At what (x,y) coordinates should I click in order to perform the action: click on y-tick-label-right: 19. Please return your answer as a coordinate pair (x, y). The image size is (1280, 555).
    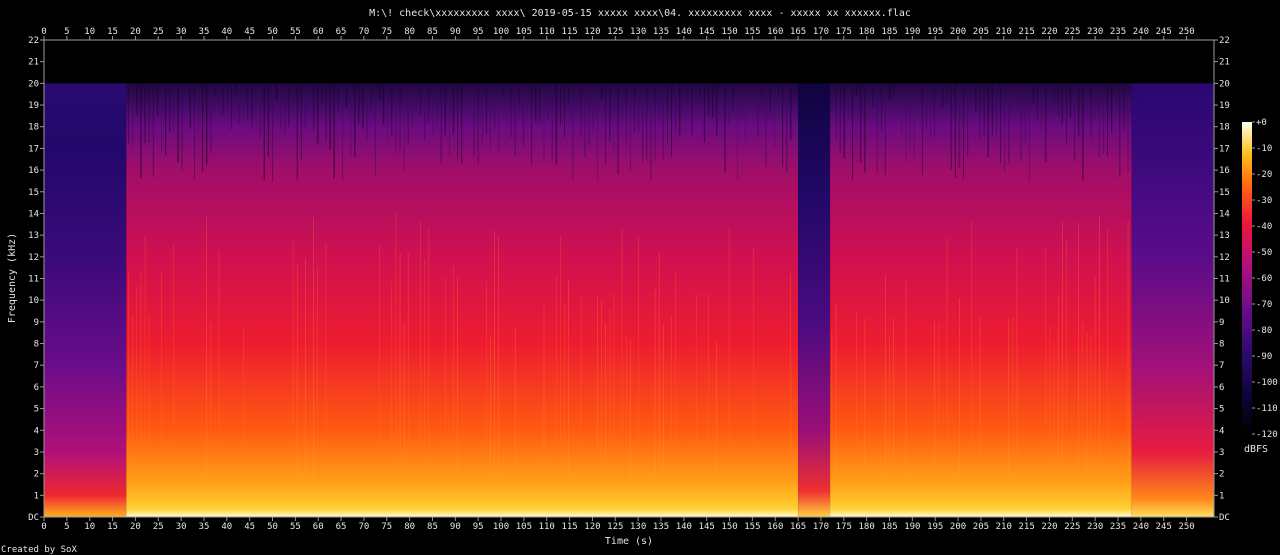
    Looking at the image, I should click on (1224, 106).